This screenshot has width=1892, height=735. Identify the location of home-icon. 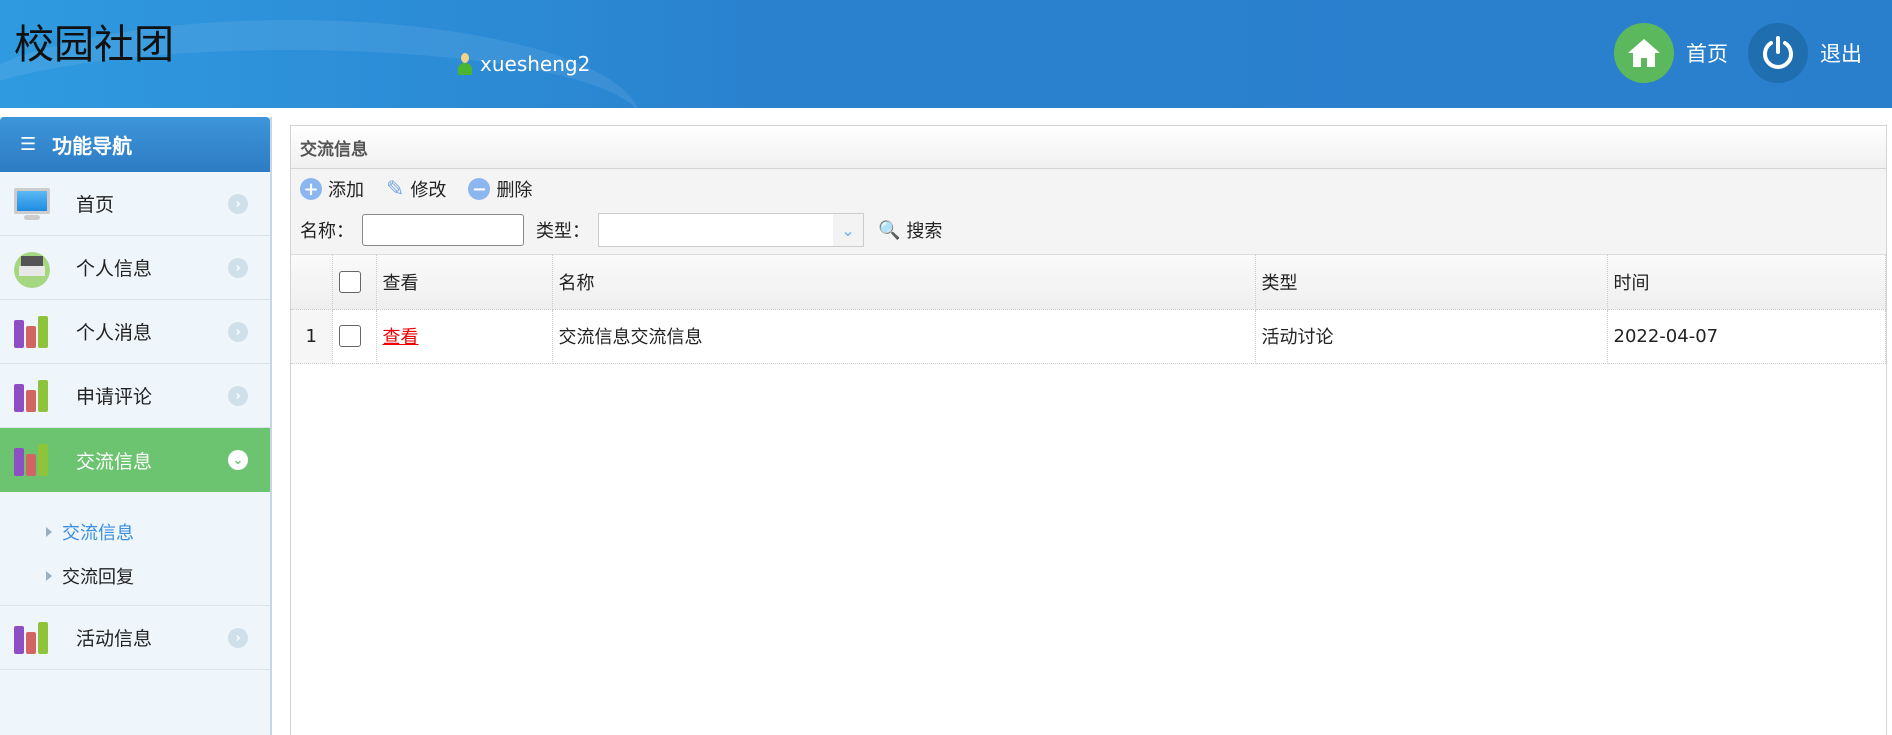
(1644, 53).